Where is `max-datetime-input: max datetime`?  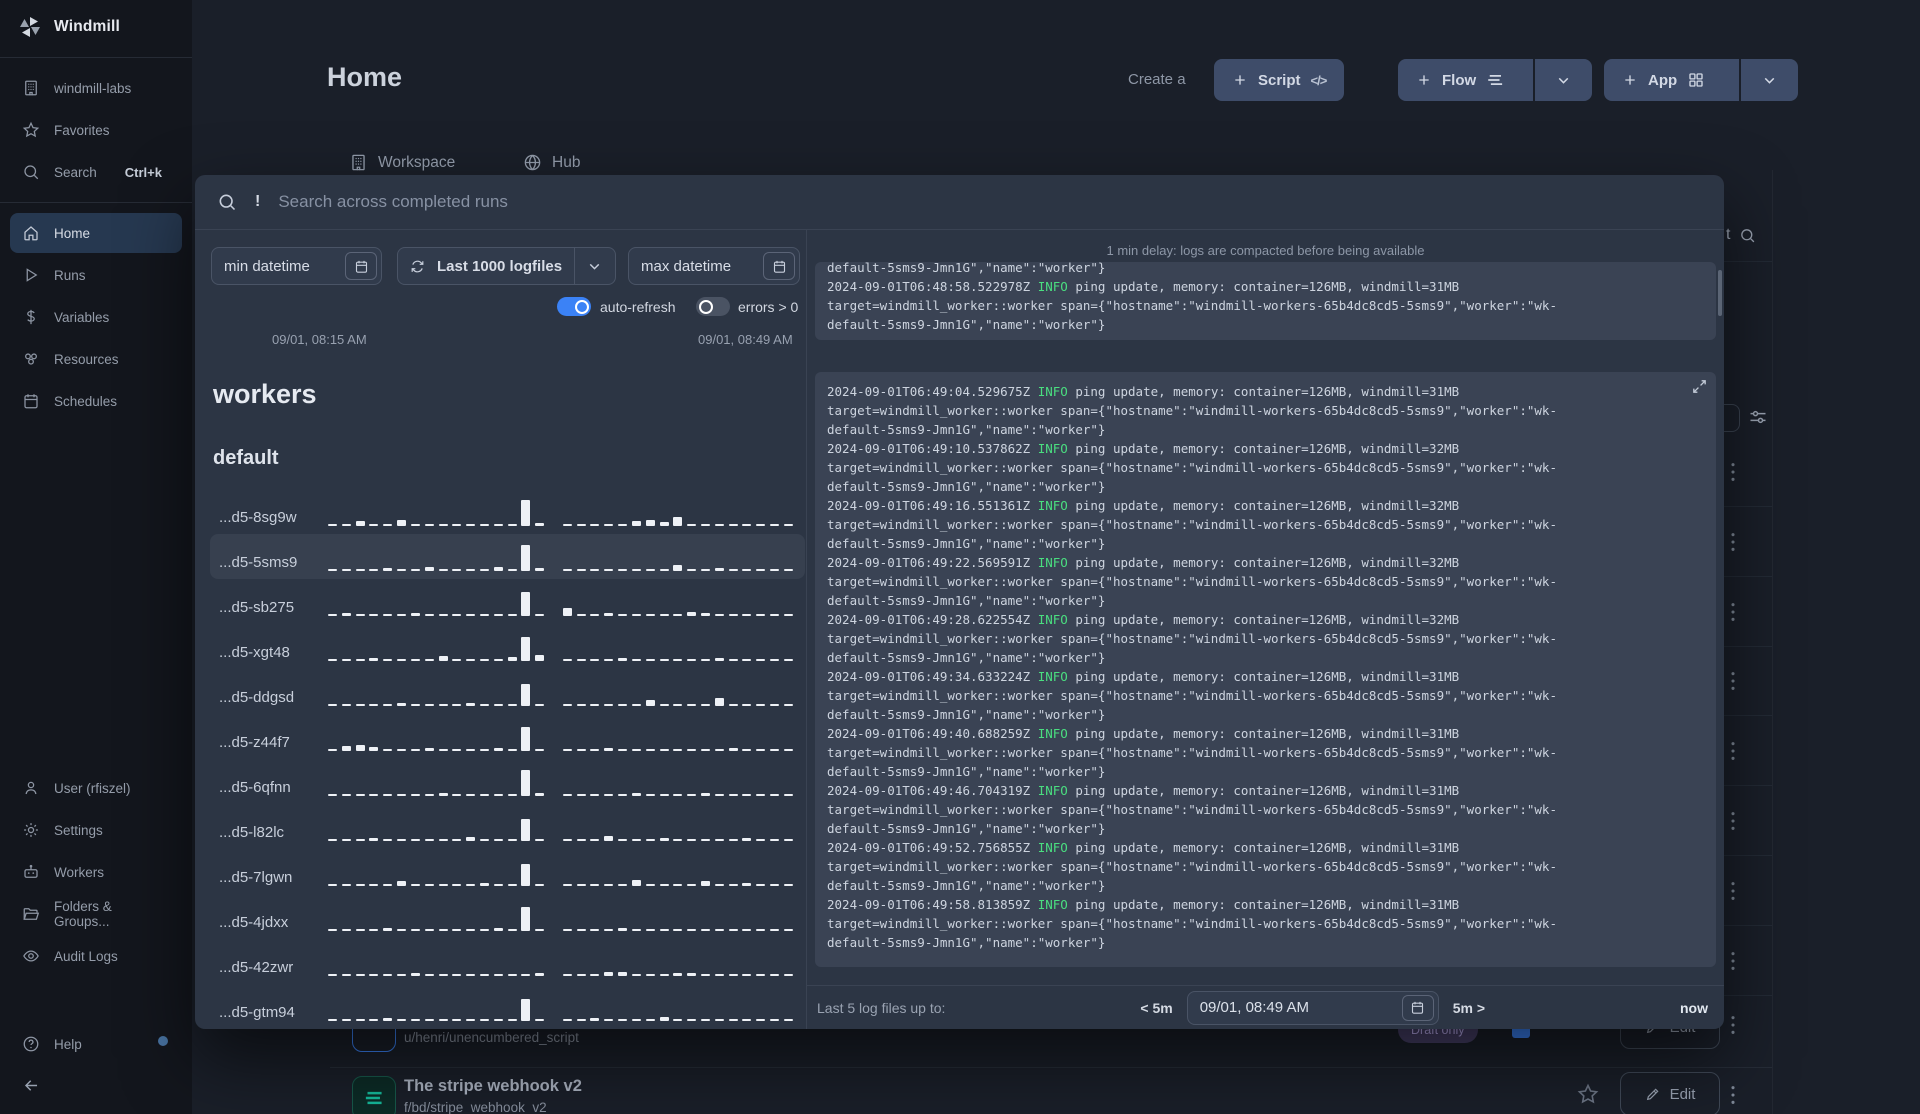 max-datetime-input: max datetime is located at coordinates (714, 266).